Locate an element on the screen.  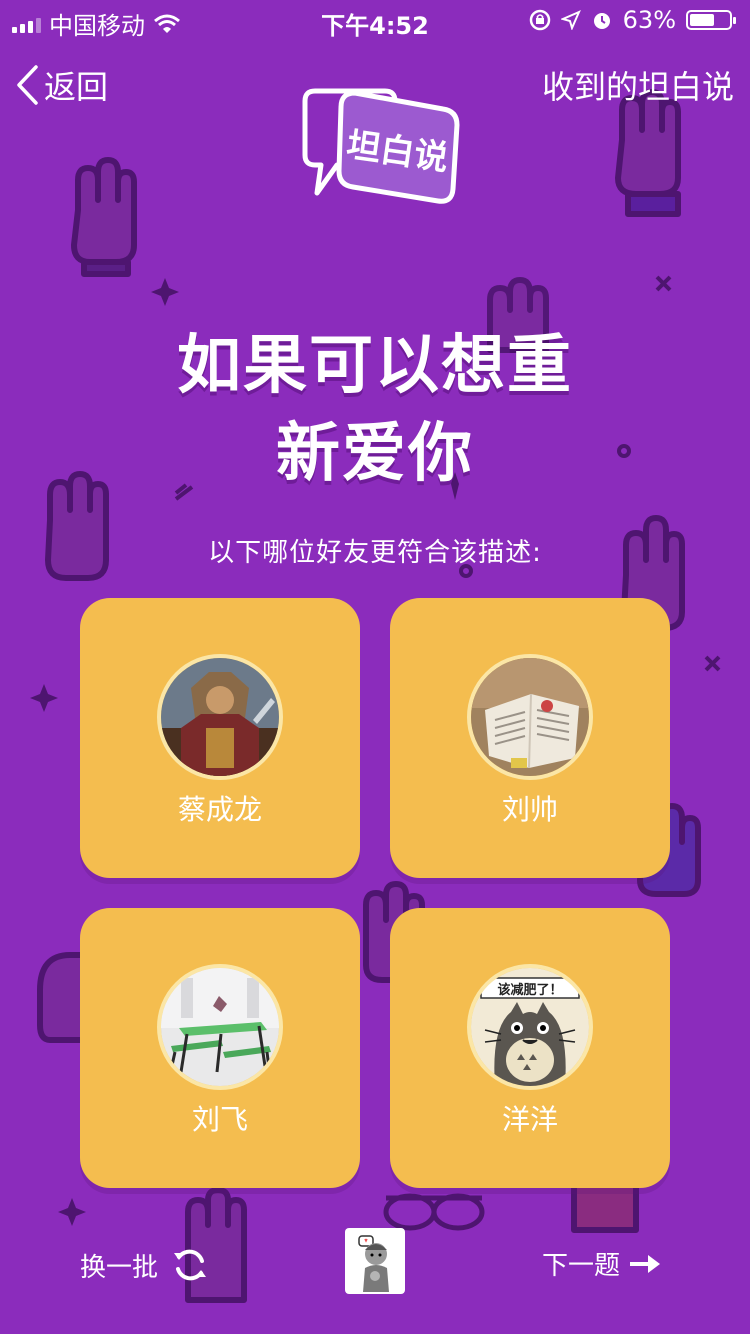
refresh-icon is located at coordinates (190, 1265).